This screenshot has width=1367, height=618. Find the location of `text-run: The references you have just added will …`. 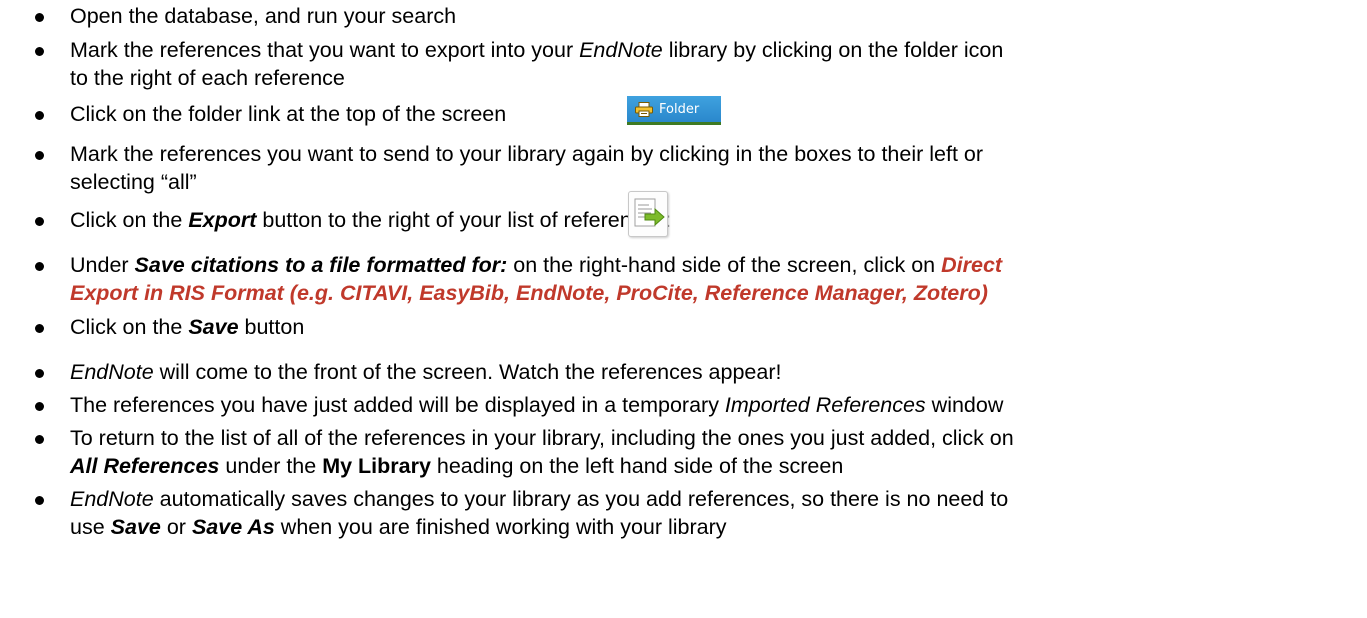

text-run: The references you have just added will … is located at coordinates (397, 405).